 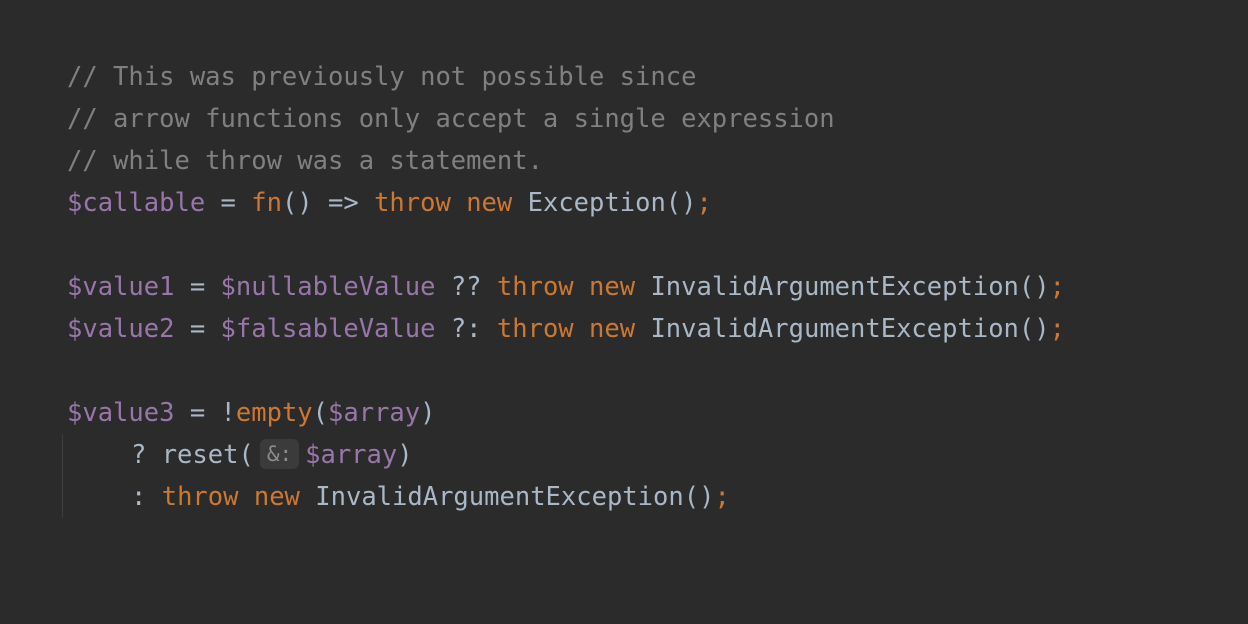 What do you see at coordinates (279, 454) in the screenshot?
I see `parameter-hint: &:` at bounding box center [279, 454].